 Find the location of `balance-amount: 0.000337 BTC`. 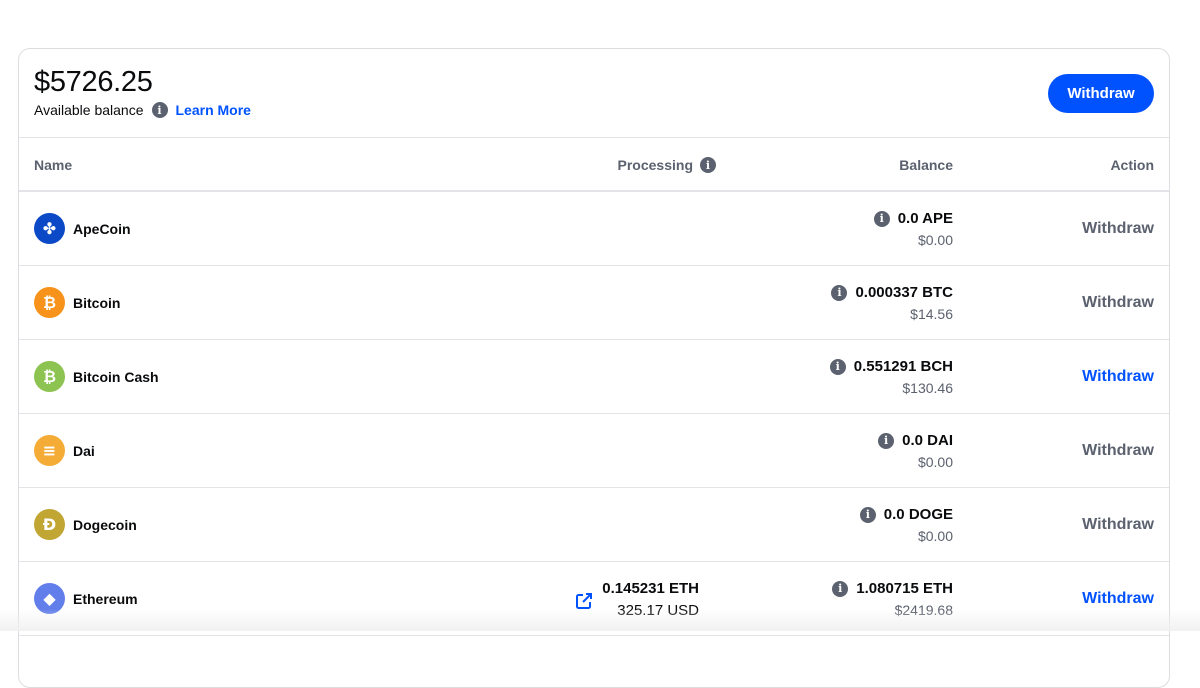

balance-amount: 0.000337 BTC is located at coordinates (904, 292).